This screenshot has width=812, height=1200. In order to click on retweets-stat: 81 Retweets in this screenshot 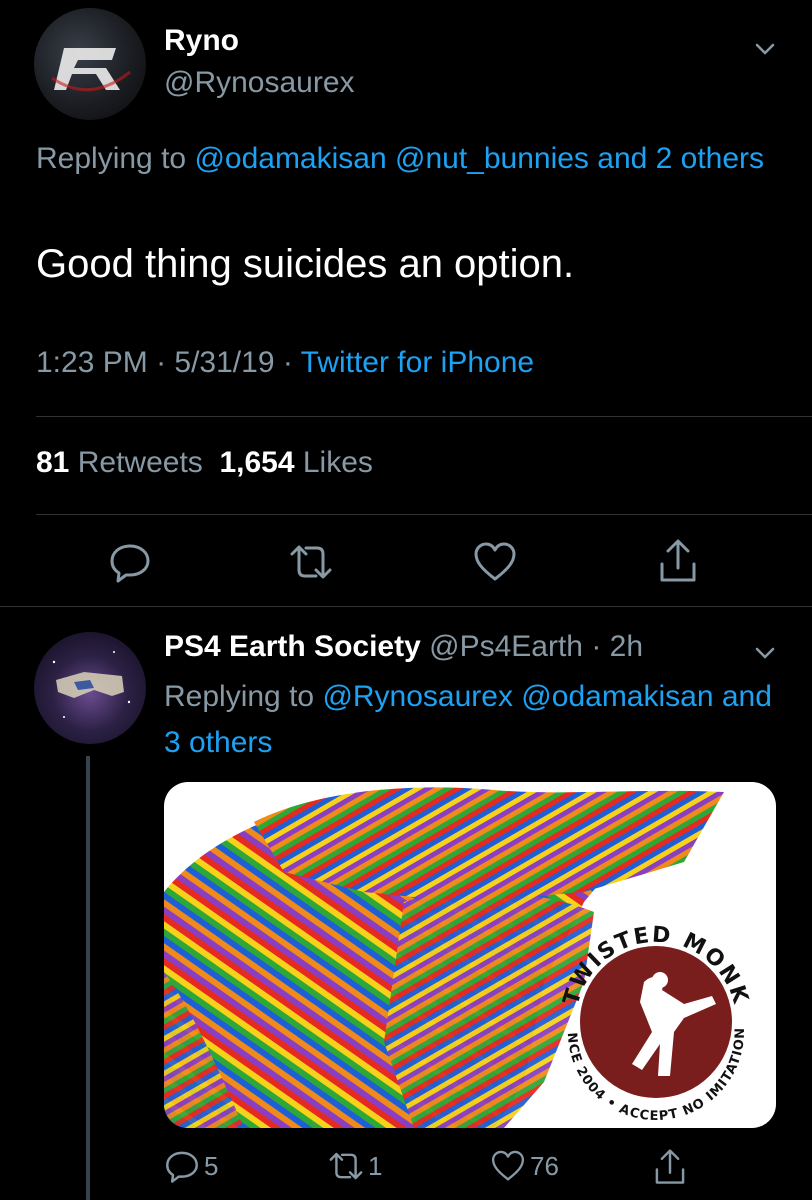, I will do `click(119, 462)`.